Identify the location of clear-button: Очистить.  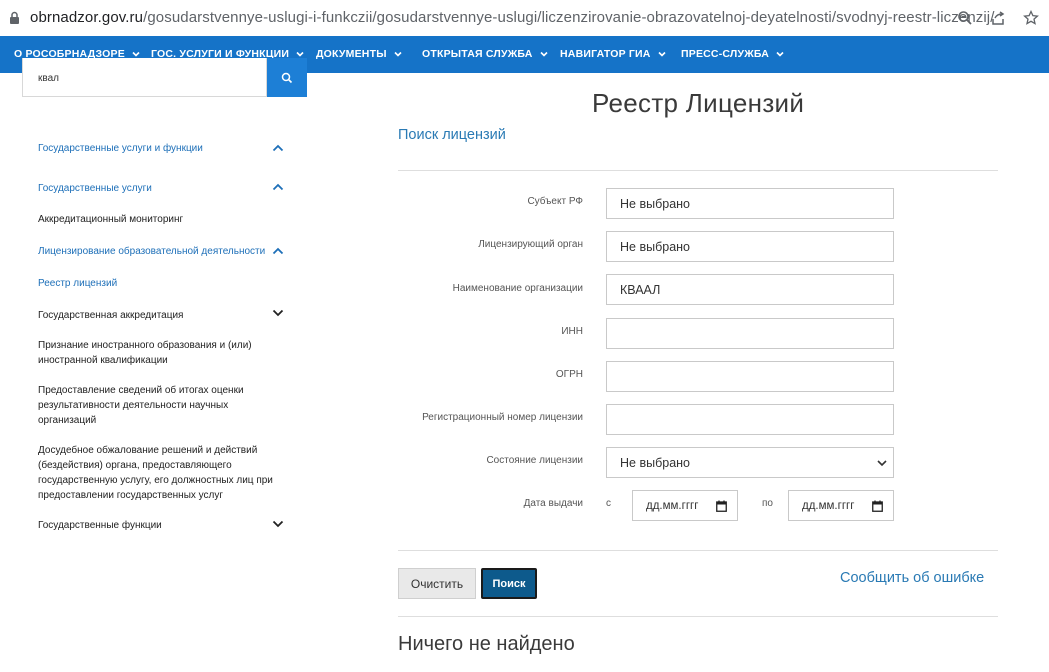
(437, 583).